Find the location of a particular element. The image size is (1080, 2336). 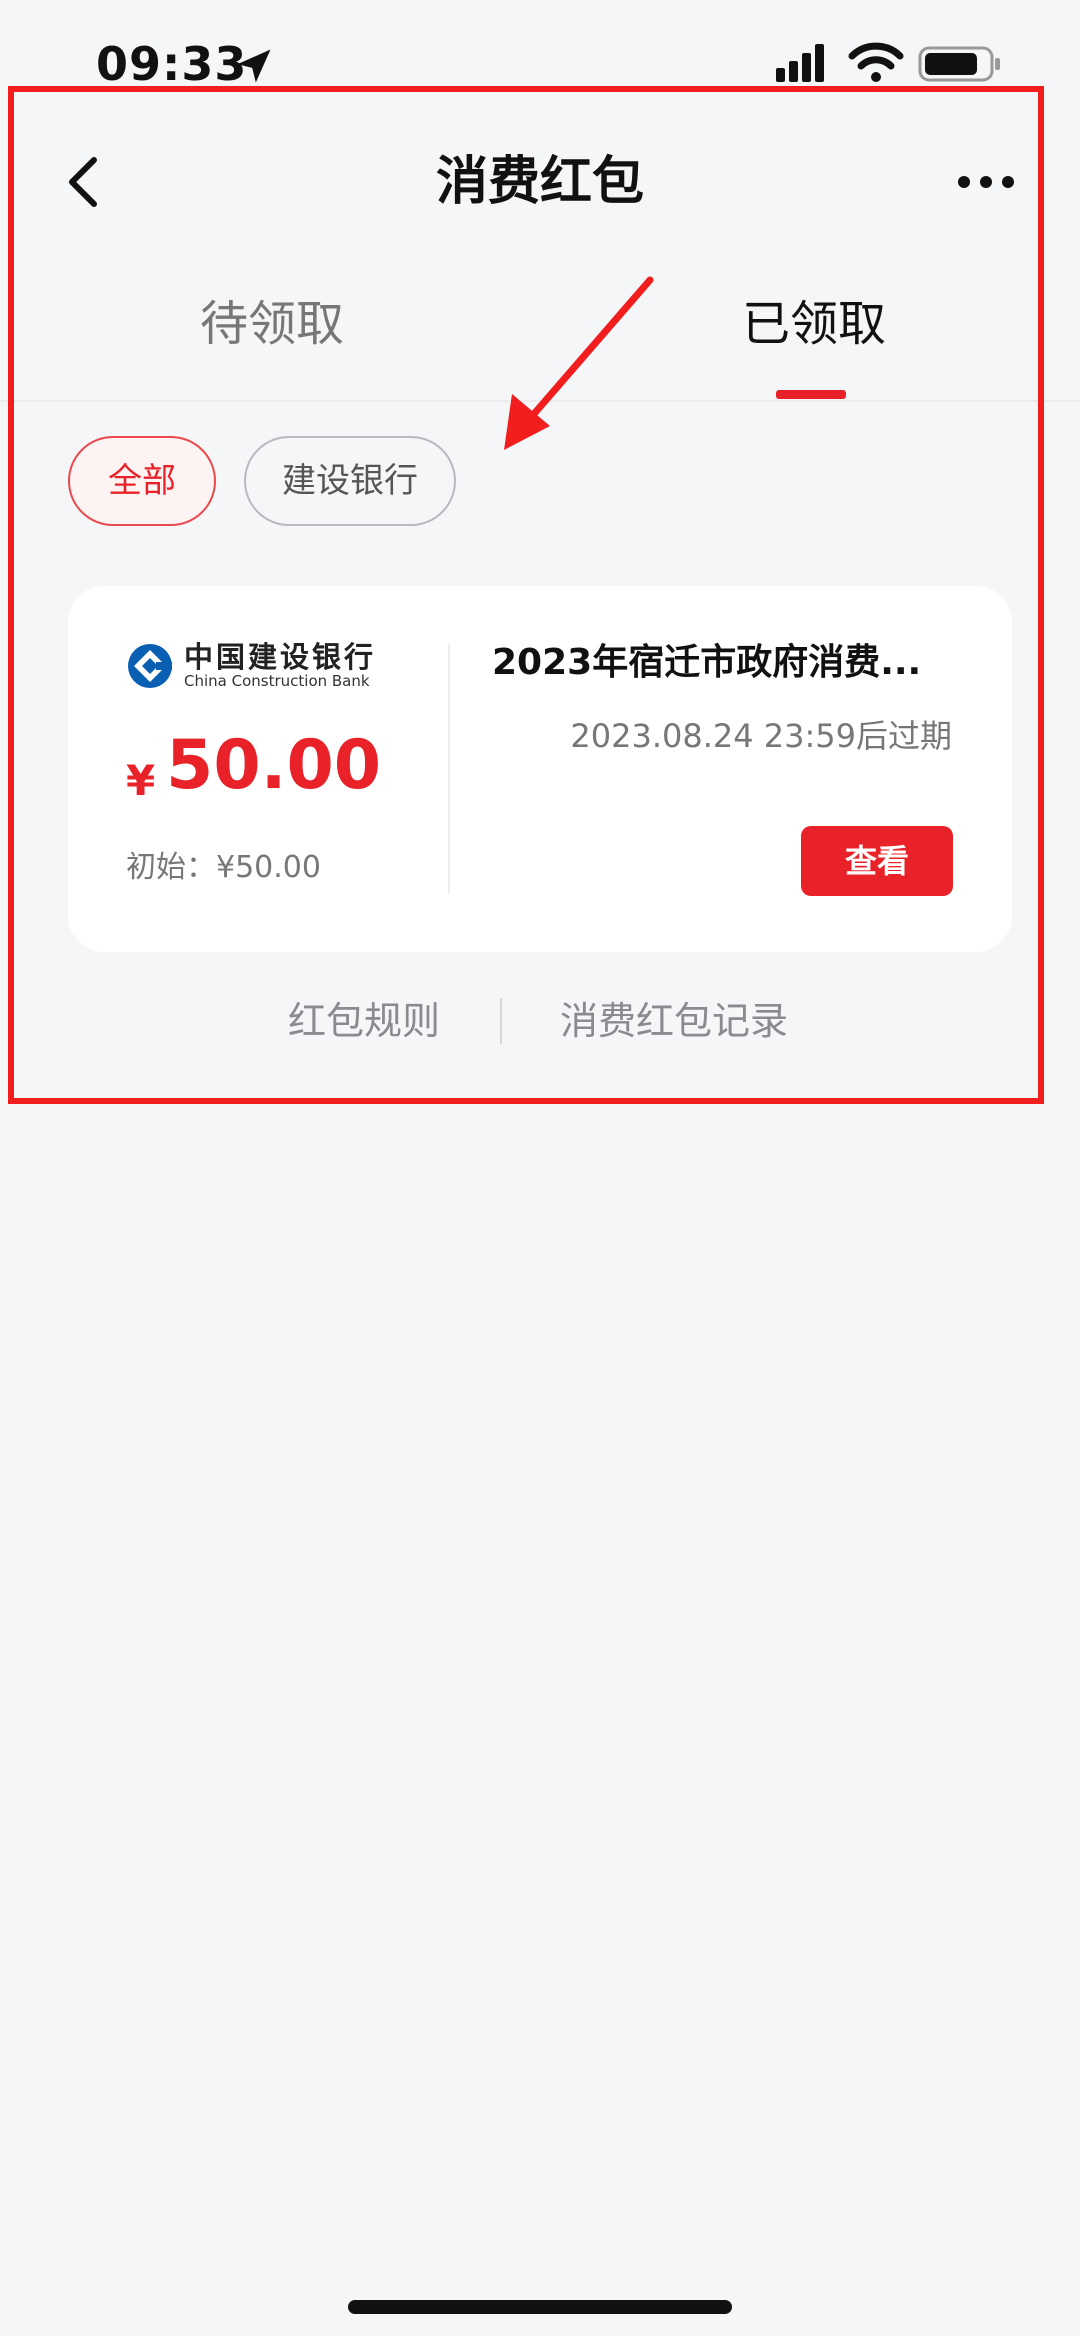

filter-chip-ccb: 建设银行 is located at coordinates (350, 481).